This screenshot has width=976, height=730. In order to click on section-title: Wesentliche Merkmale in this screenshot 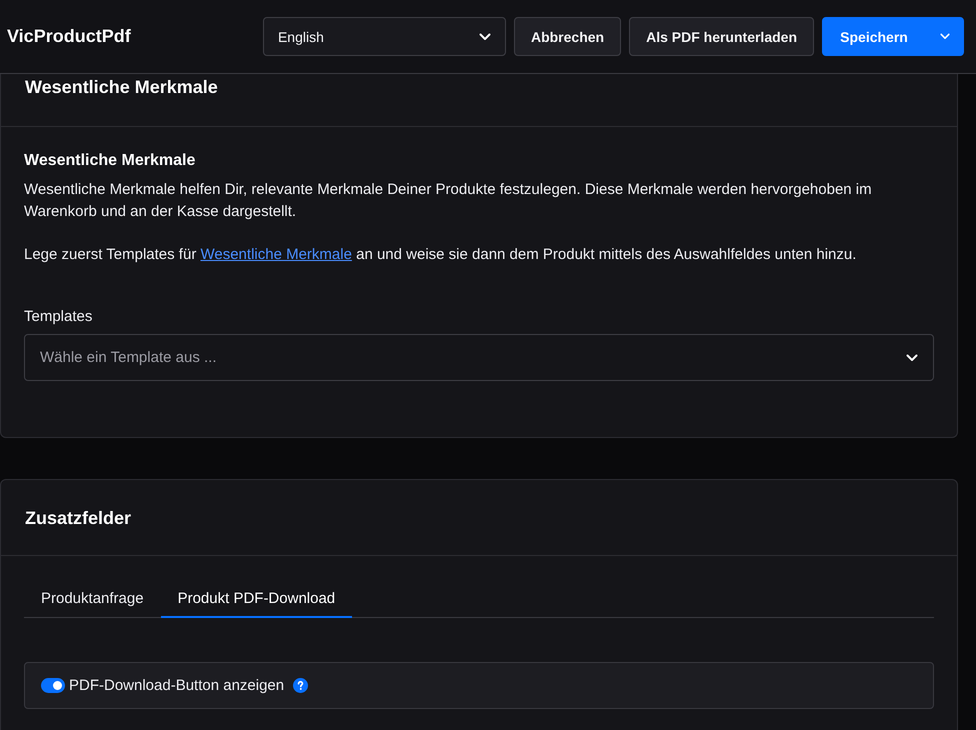, I will do `click(110, 161)`.